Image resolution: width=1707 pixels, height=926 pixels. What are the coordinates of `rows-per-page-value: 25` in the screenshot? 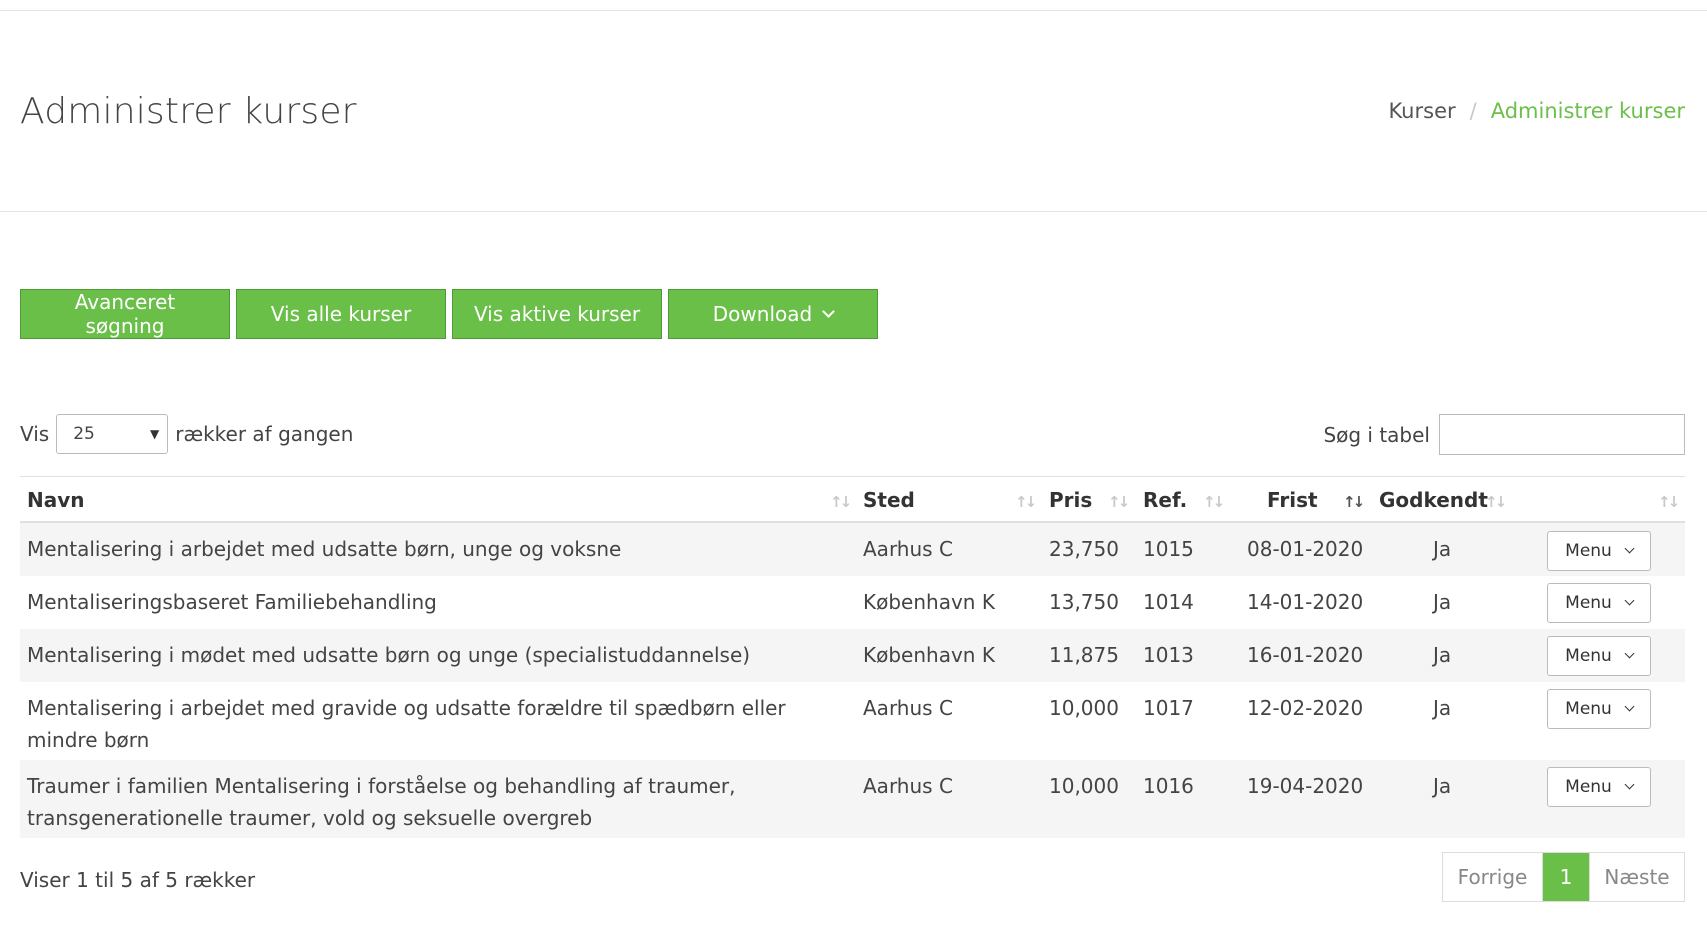 It's located at (84, 434).